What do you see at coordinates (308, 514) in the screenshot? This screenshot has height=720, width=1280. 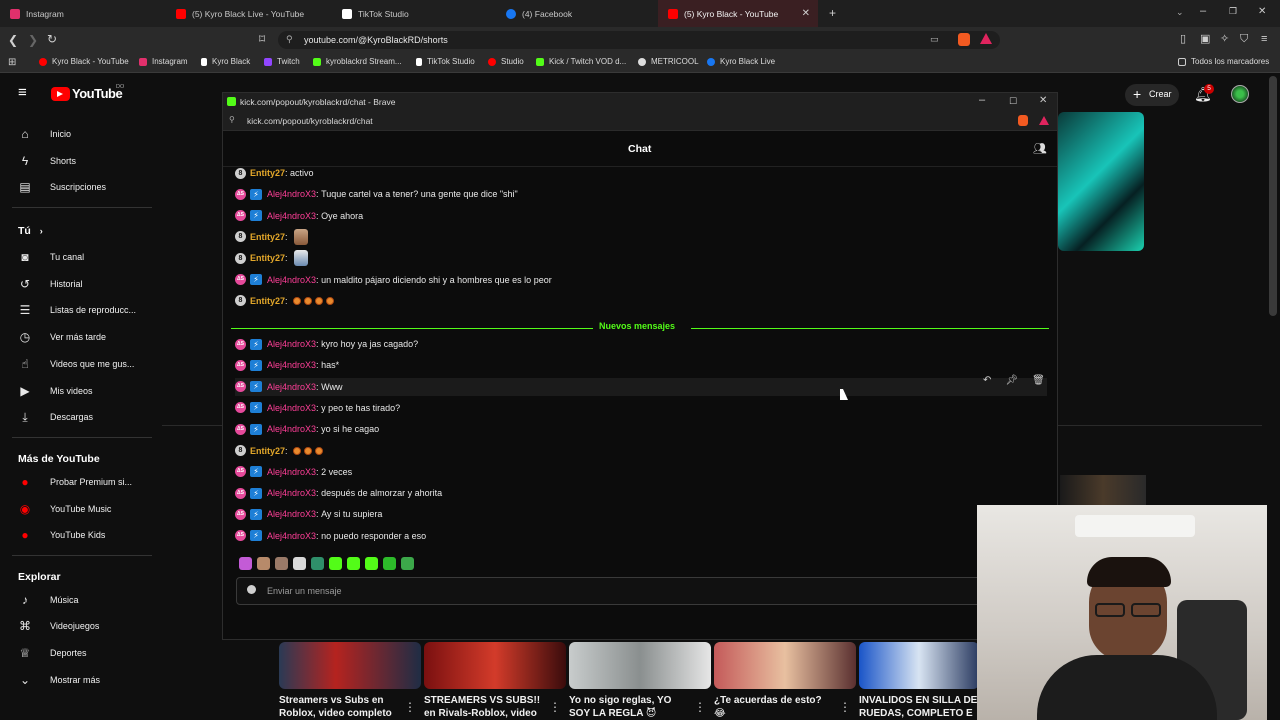 I see `chat-message: ΔS ⚡ Alej4ndroX3: Ay si tu supiera` at bounding box center [308, 514].